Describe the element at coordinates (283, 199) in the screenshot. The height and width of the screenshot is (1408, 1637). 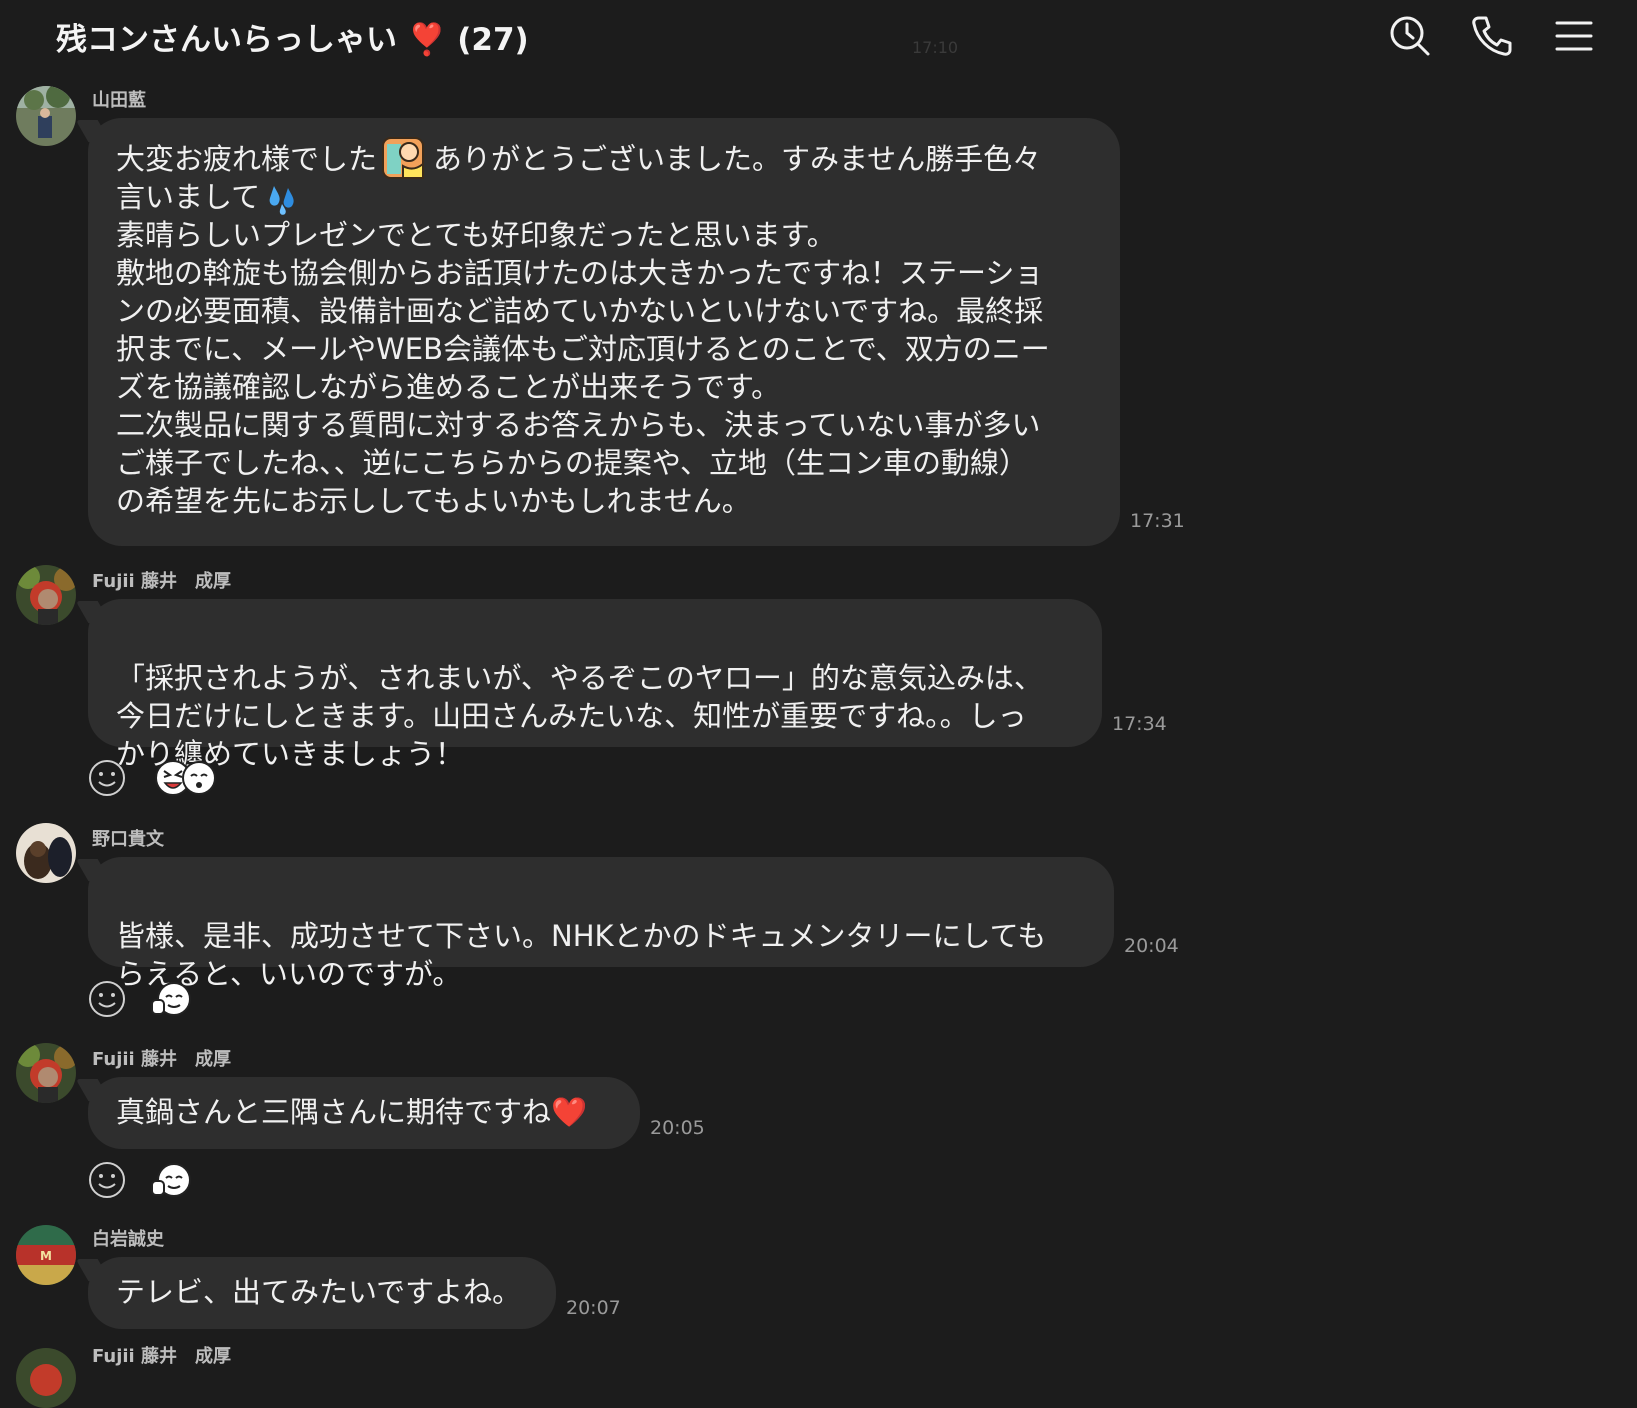
I see `sweat-drops-icon` at that location.